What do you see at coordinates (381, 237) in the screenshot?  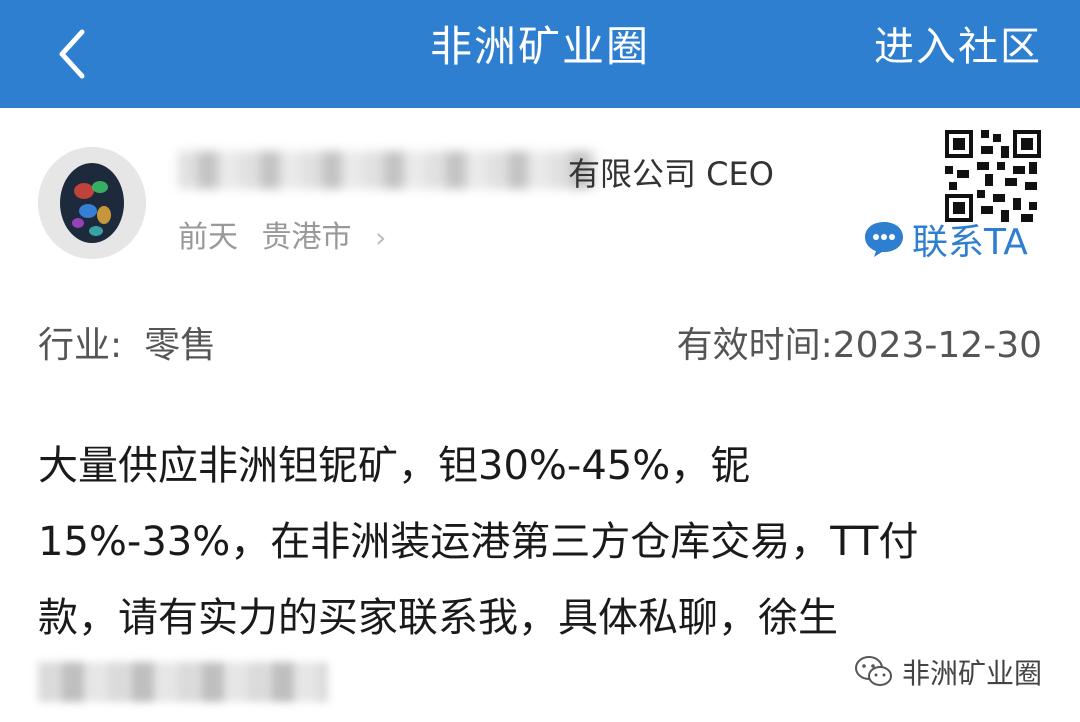 I see `chevron-right-icon: ›` at bounding box center [381, 237].